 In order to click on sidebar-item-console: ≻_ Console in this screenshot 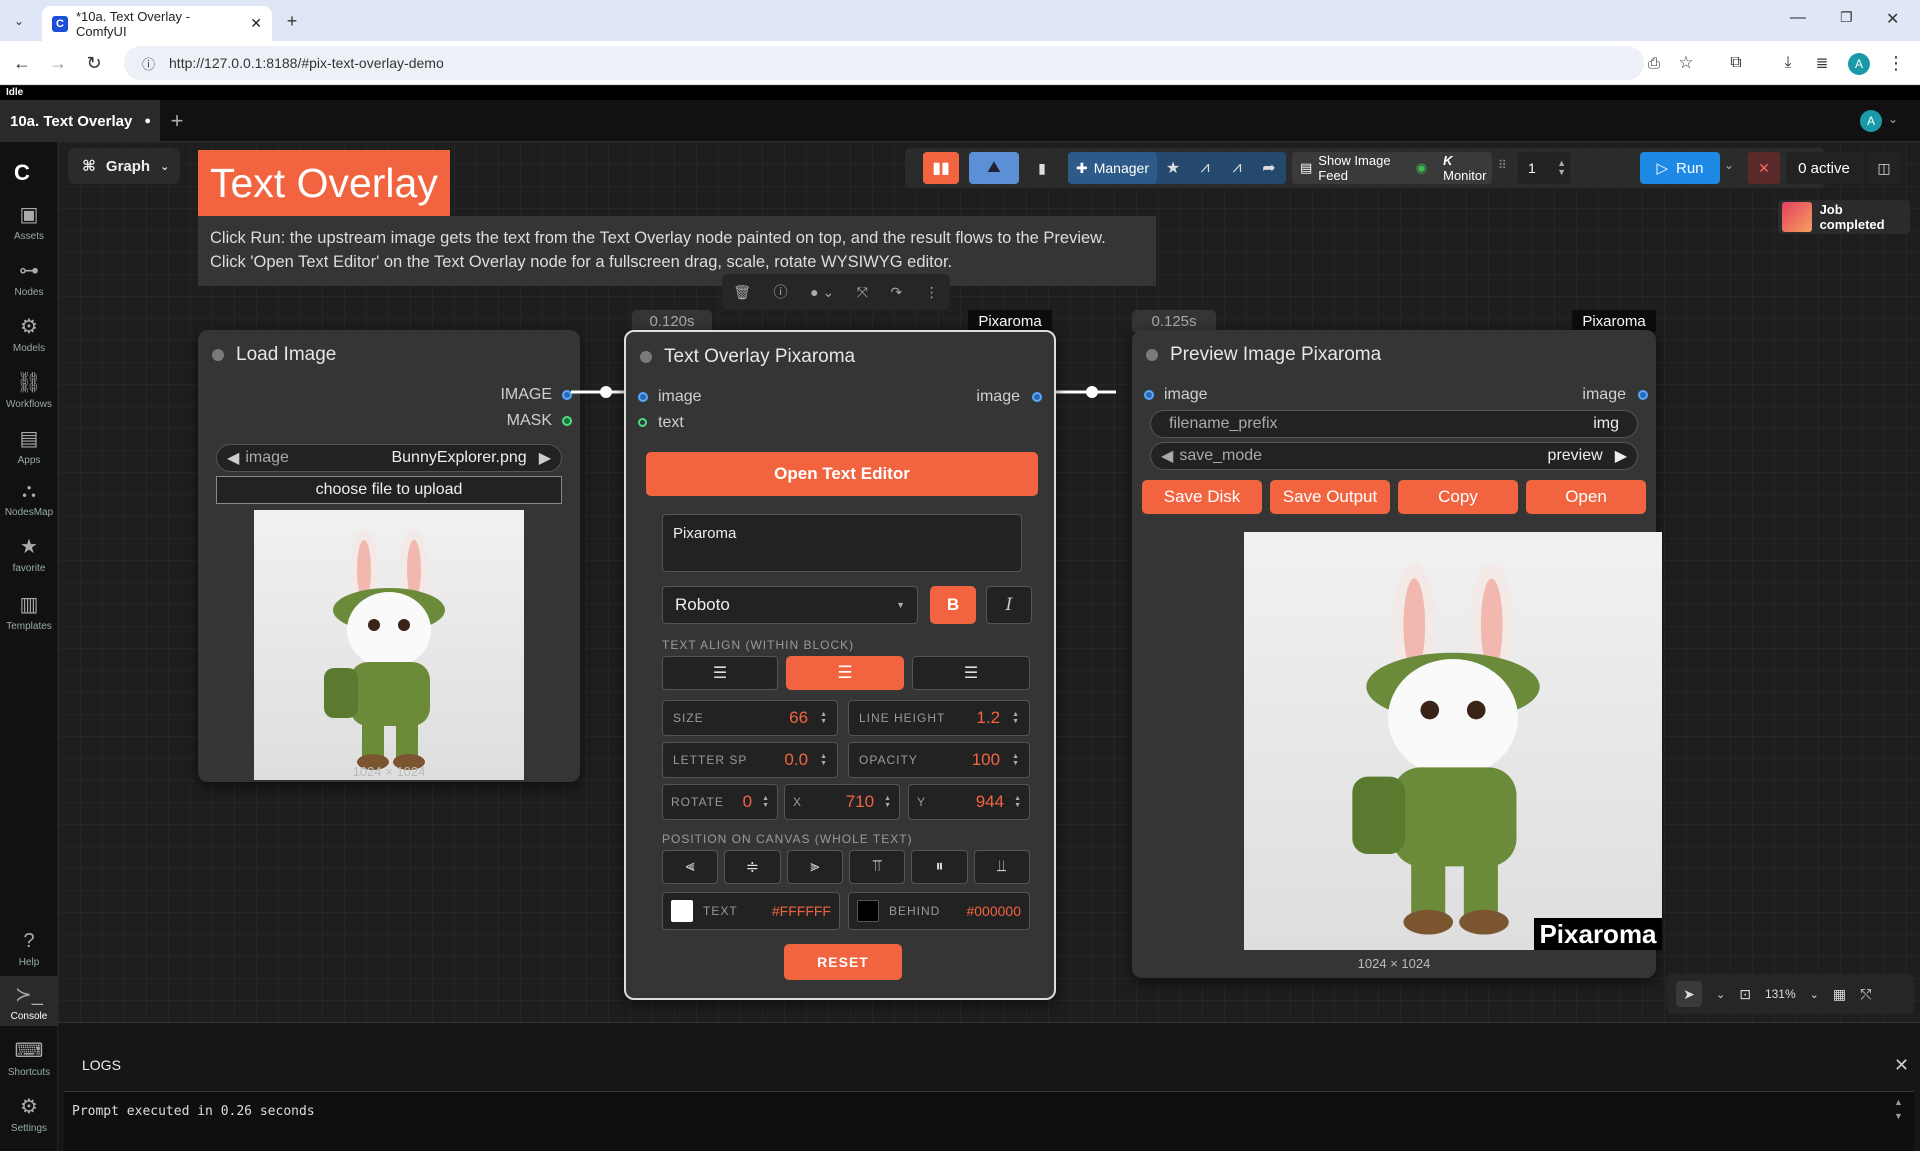, I will do `click(29, 1001)`.